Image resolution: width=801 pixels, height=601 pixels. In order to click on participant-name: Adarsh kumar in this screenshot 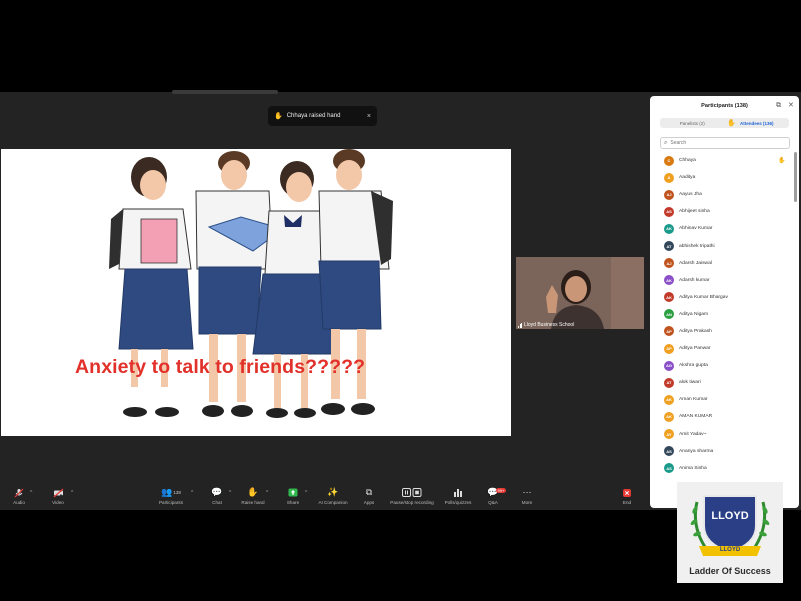, I will do `click(694, 280)`.